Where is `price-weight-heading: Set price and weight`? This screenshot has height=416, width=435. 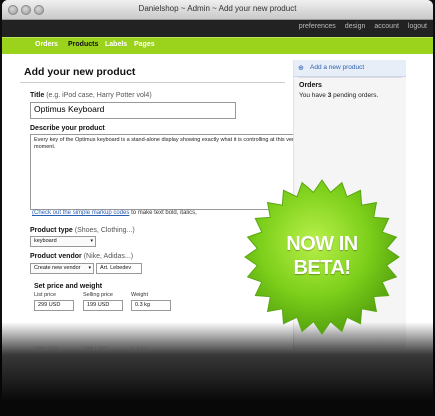
price-weight-heading: Set price and weight is located at coordinates (68, 286).